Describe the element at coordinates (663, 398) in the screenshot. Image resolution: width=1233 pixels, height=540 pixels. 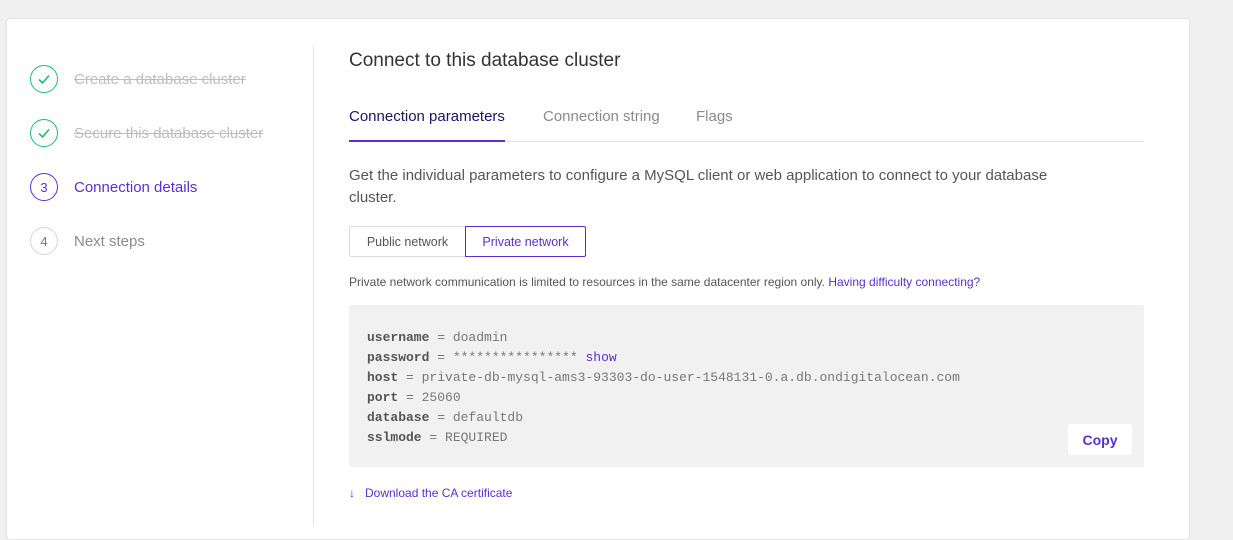
I see `param-port: port = 25060` at that location.